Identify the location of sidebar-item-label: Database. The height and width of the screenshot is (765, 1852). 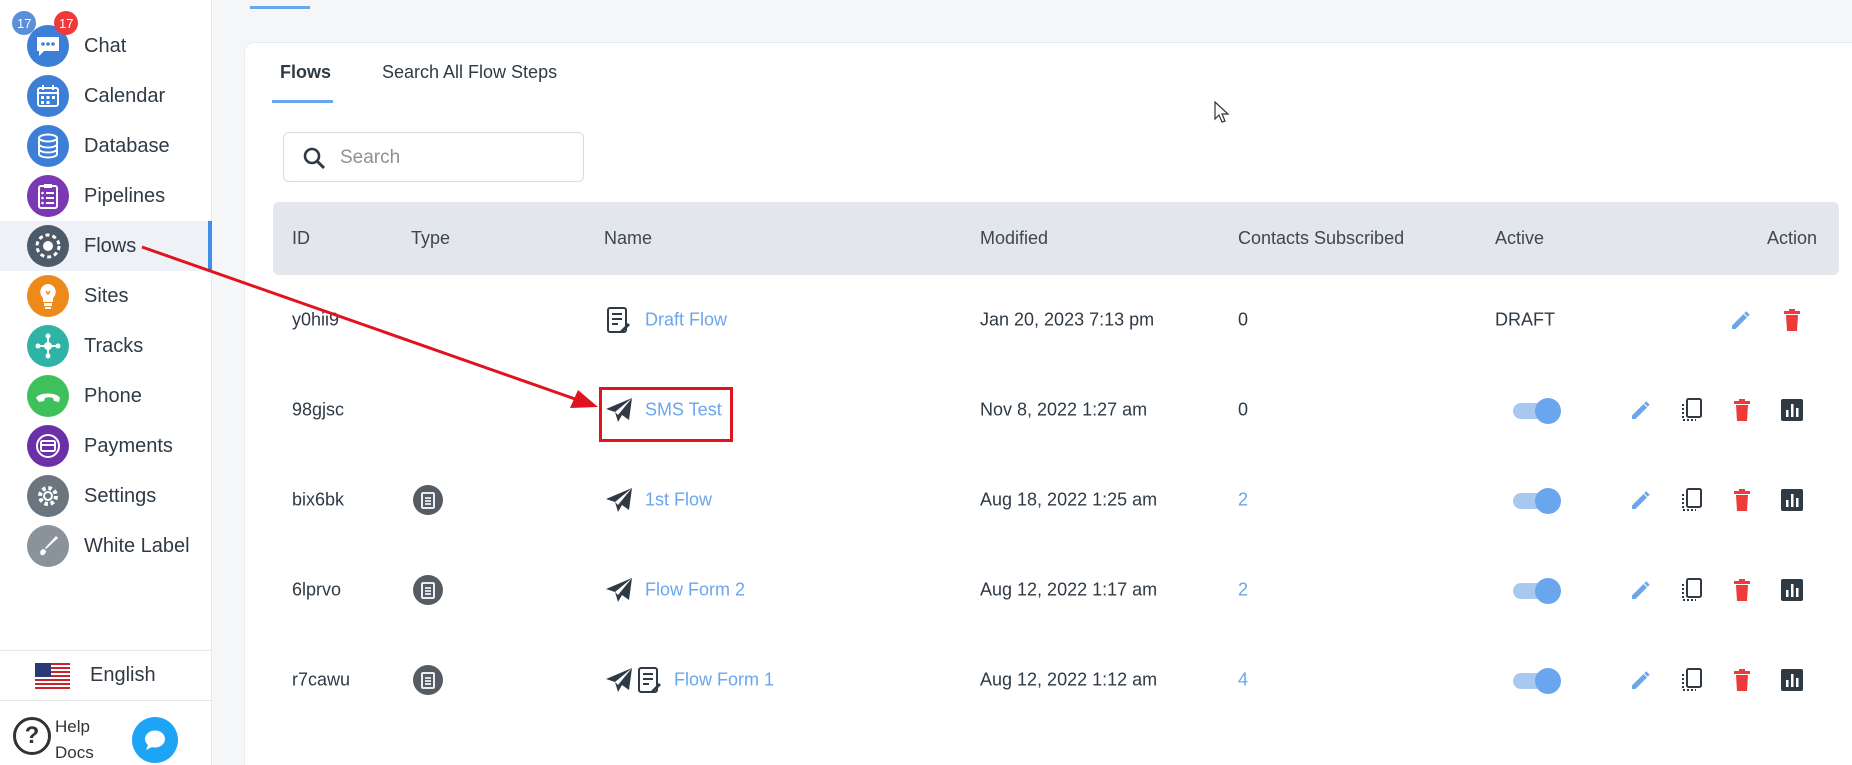
(127, 145).